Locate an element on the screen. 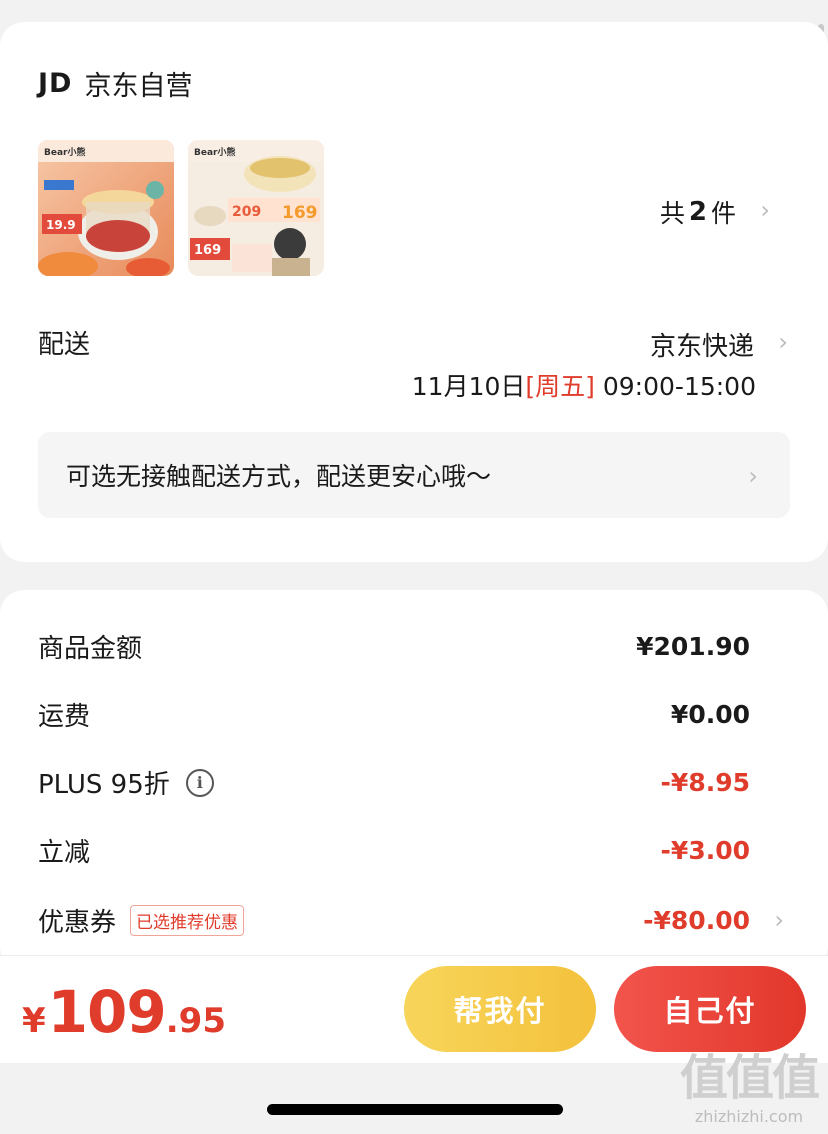  shipping-label: 运费 is located at coordinates (64, 717).